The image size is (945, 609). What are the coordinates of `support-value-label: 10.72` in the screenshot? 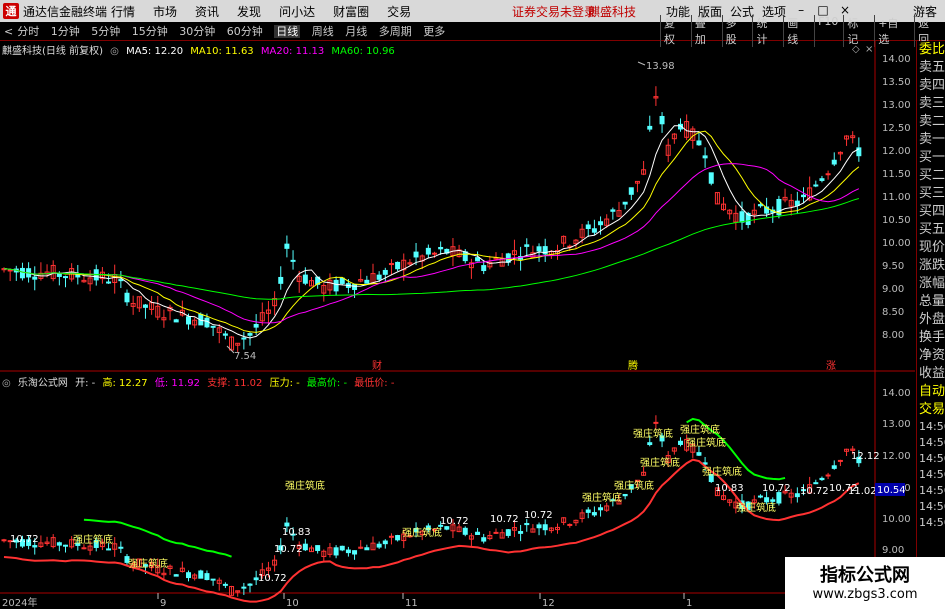 It's located at (538, 515).